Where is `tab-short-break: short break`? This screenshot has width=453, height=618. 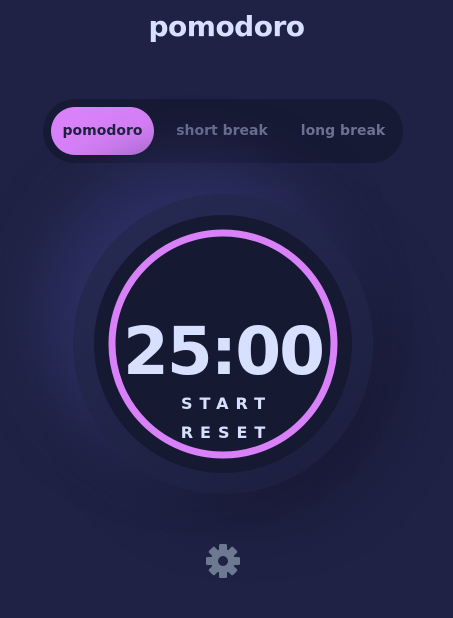 tab-short-break: short break is located at coordinates (222, 131).